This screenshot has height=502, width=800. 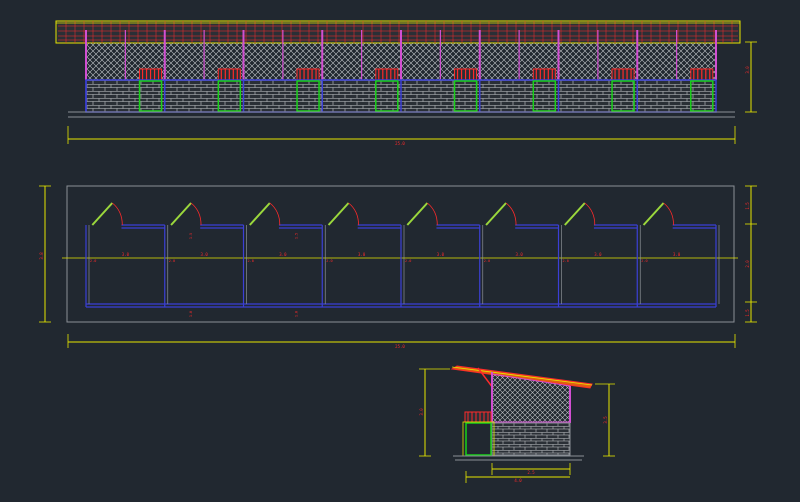 I want to click on plan-right-dim-text-3: 1.5, so click(x=747, y=313).